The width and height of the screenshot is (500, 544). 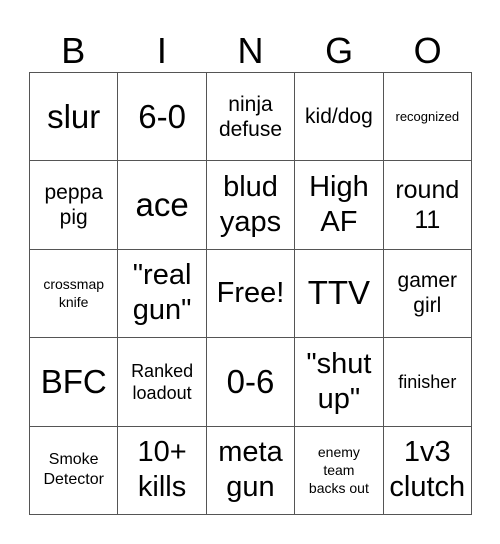 I want to click on bingo-cell-text: gamer girl, so click(x=427, y=293).